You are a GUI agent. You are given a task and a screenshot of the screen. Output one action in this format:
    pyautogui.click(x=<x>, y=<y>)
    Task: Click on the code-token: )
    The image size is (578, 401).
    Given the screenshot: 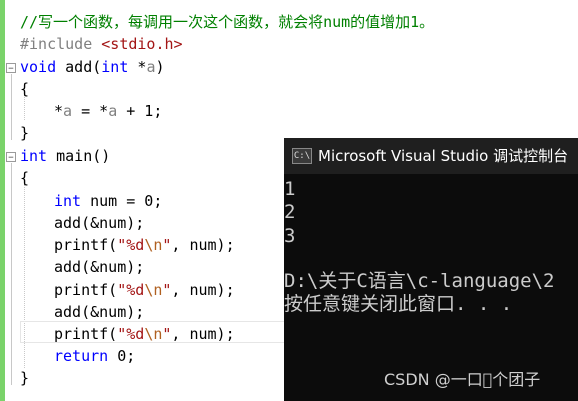 What is the action you would take?
    pyautogui.click(x=160, y=67)
    